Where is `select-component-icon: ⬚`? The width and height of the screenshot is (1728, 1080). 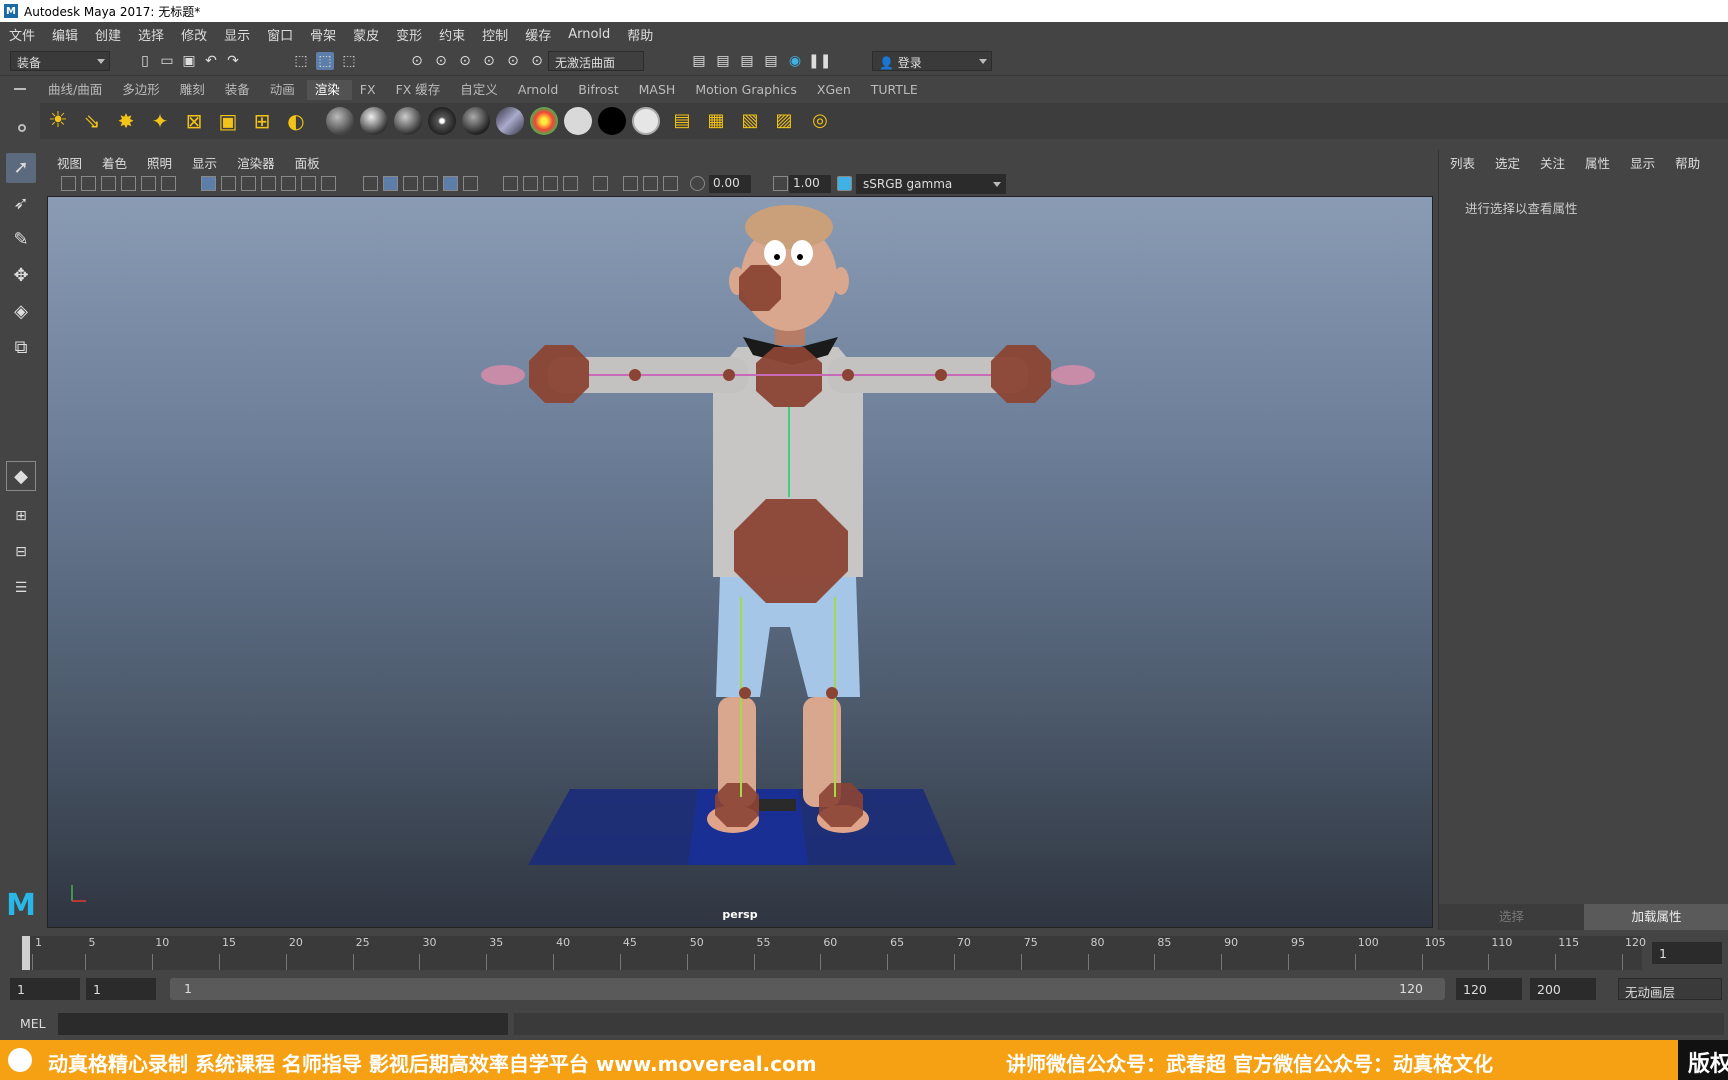 select-component-icon: ⬚ is located at coordinates (349, 61).